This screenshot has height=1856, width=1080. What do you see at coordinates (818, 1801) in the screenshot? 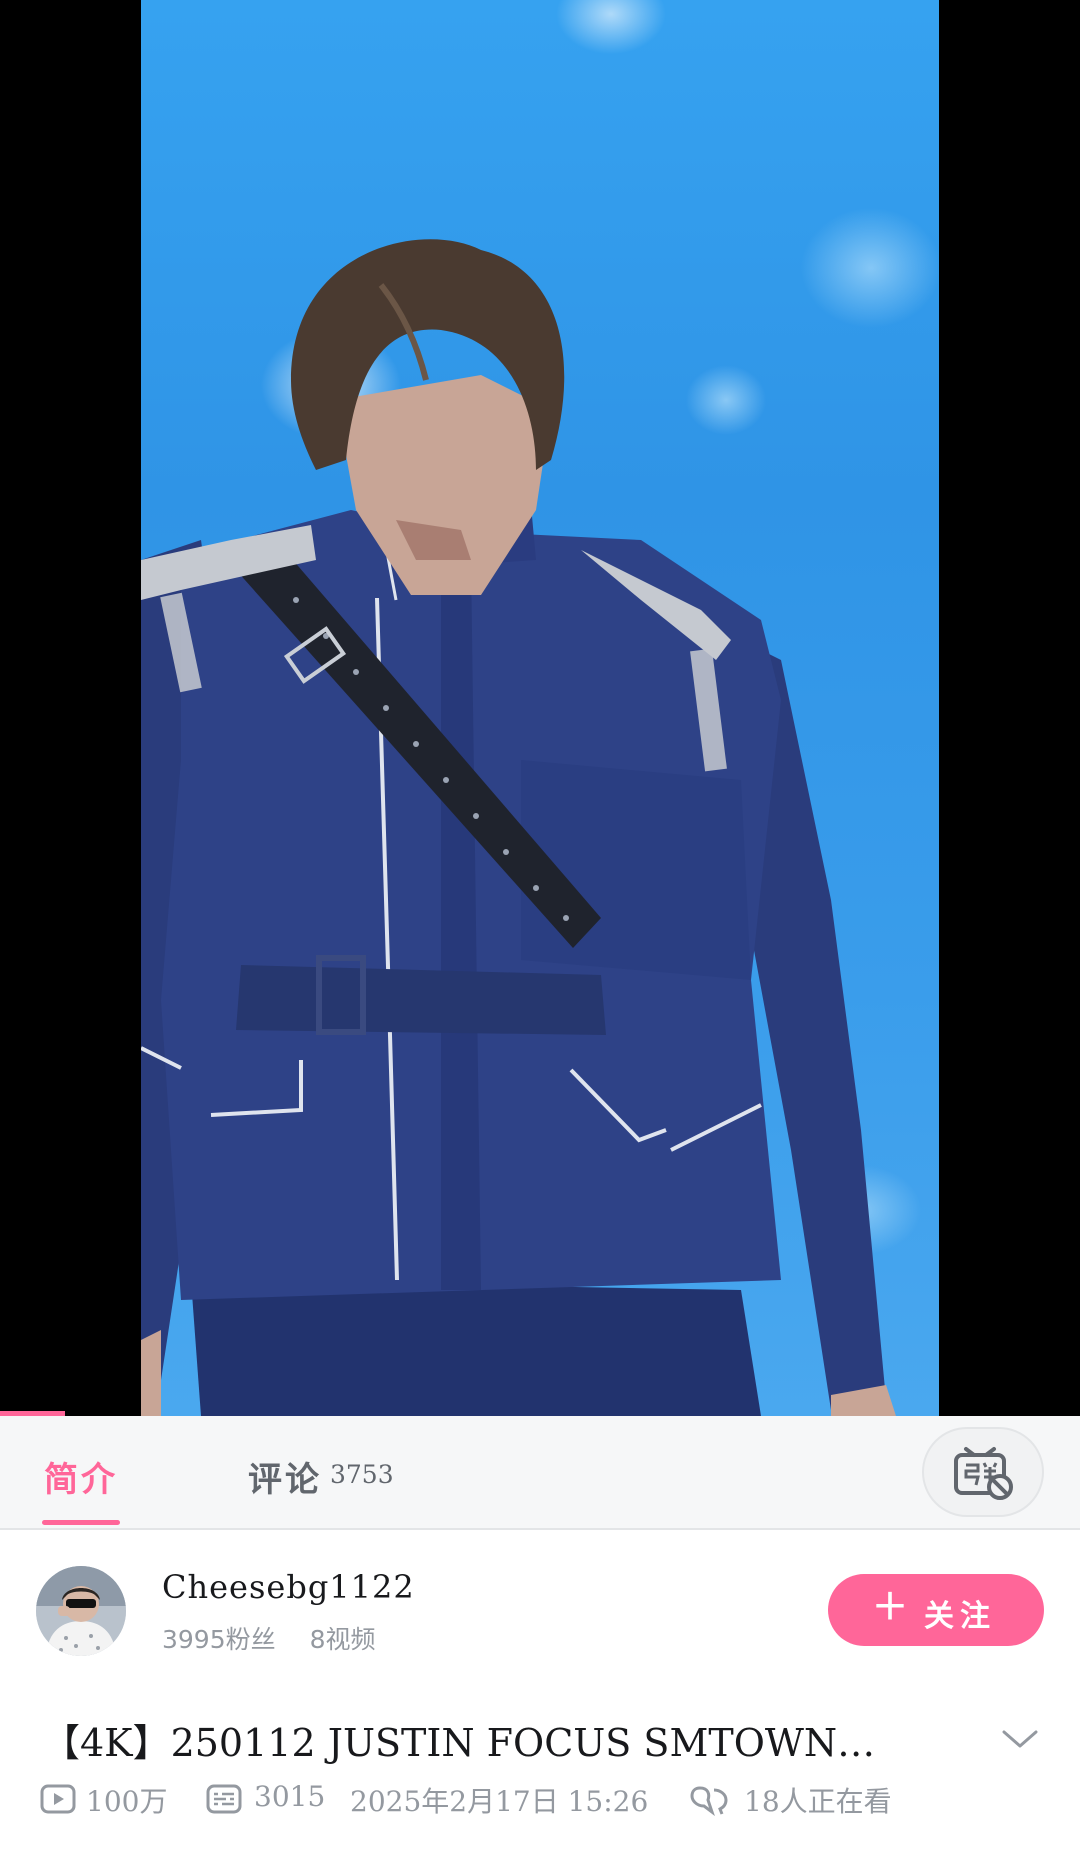
I see `watching-now: 18人正在看` at bounding box center [818, 1801].